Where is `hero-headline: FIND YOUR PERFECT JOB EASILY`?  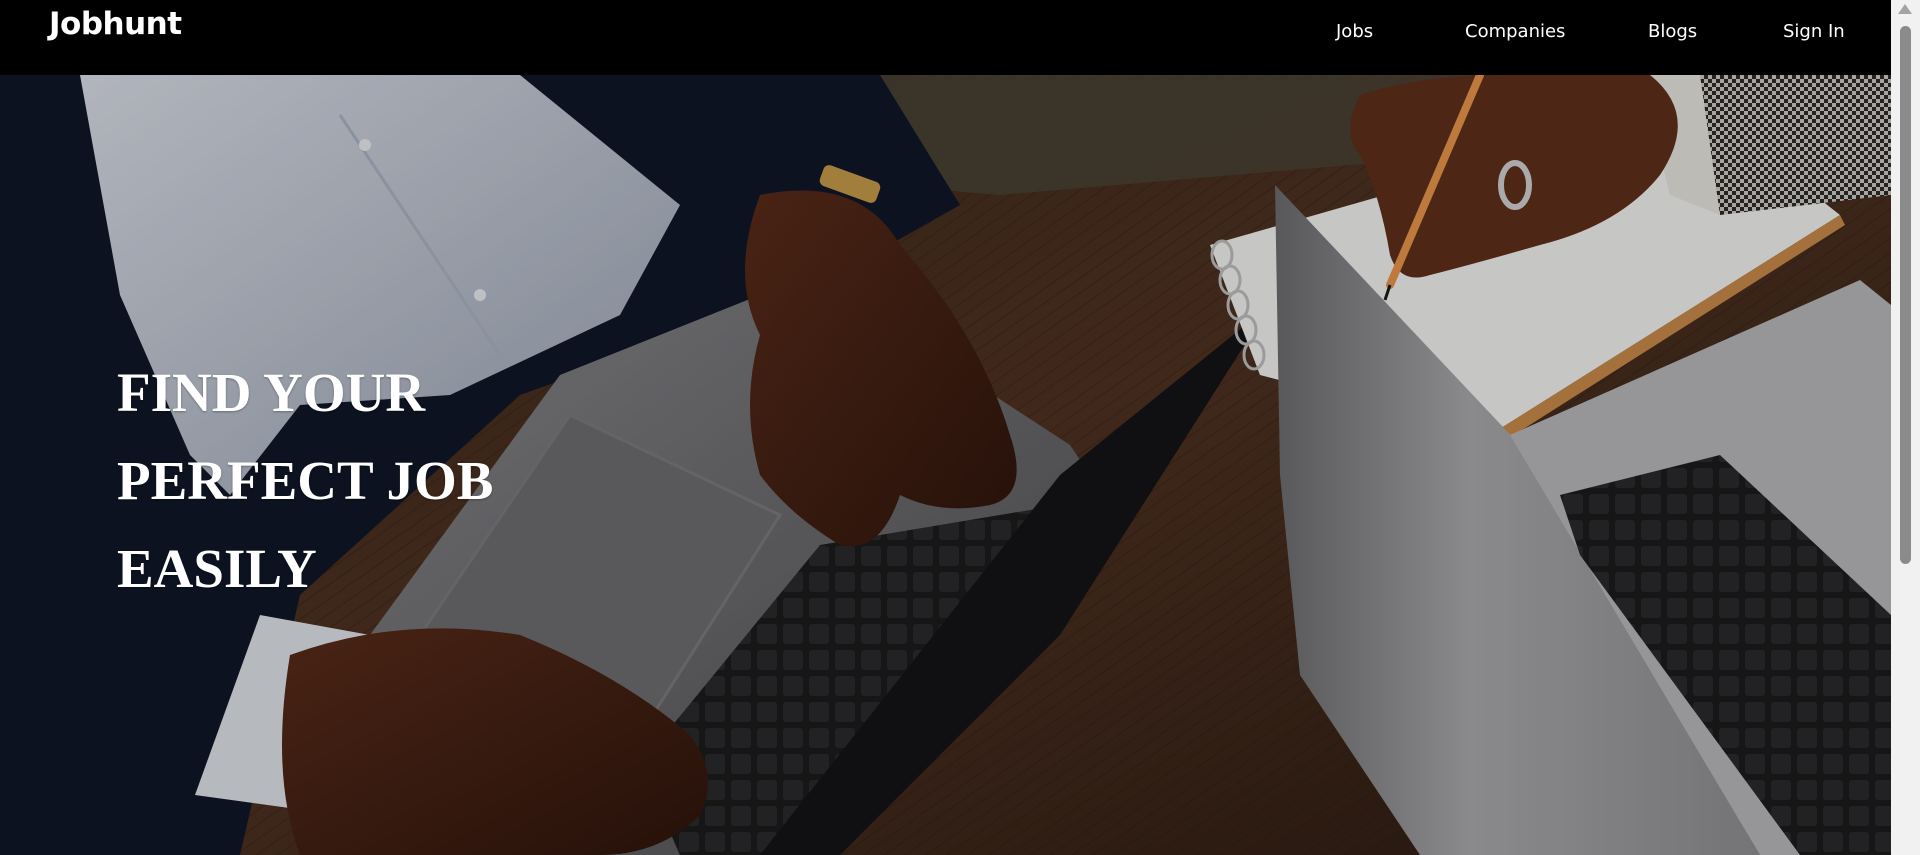 hero-headline: FIND YOUR PERFECT JOB EASILY is located at coordinates (305, 481).